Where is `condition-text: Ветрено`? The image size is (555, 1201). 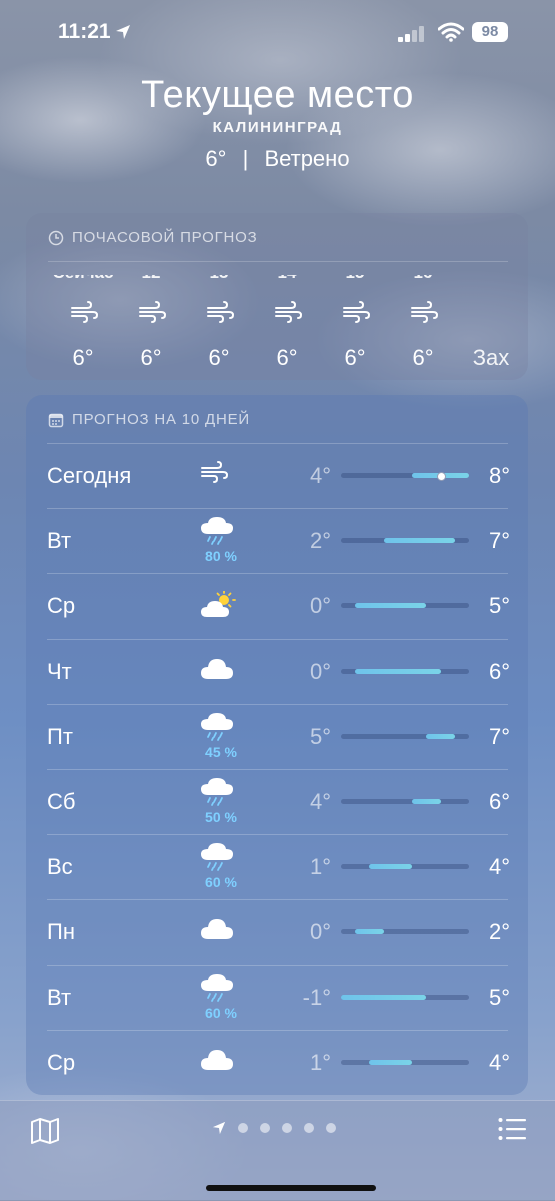 condition-text: Ветрено is located at coordinates (307, 158).